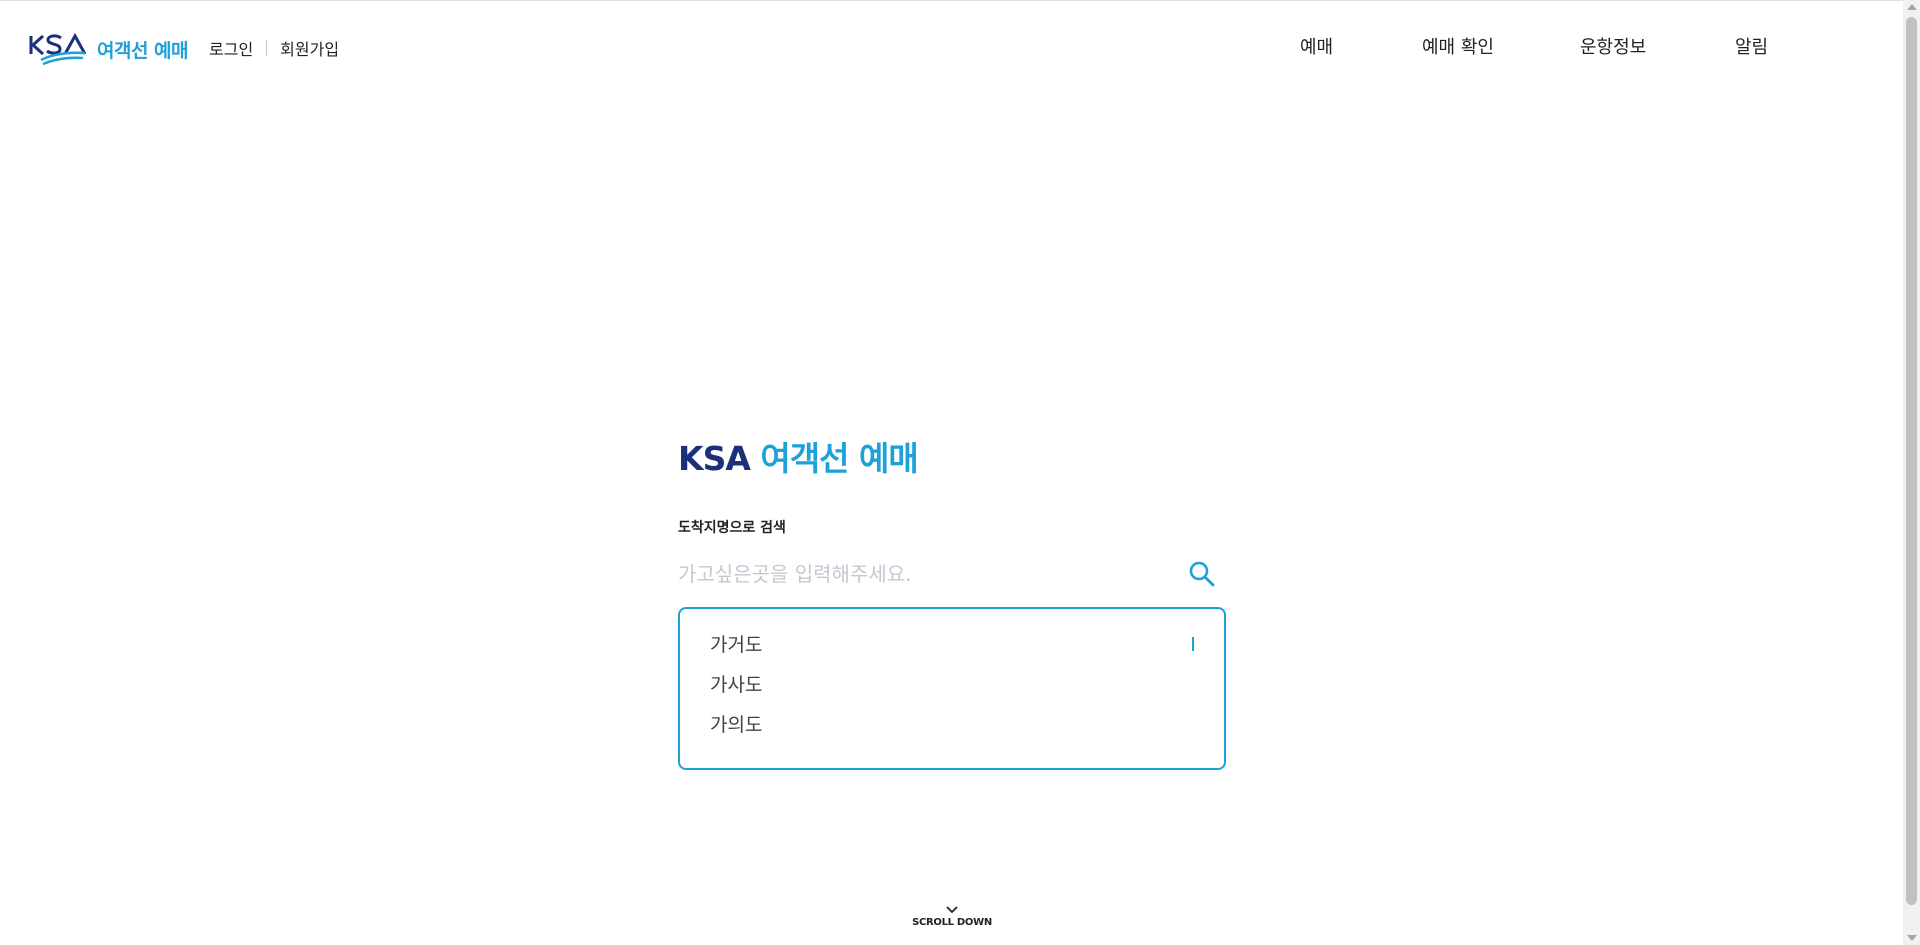 This screenshot has width=1920, height=945. I want to click on search-label: 도착지명으로 검색, so click(732, 528).